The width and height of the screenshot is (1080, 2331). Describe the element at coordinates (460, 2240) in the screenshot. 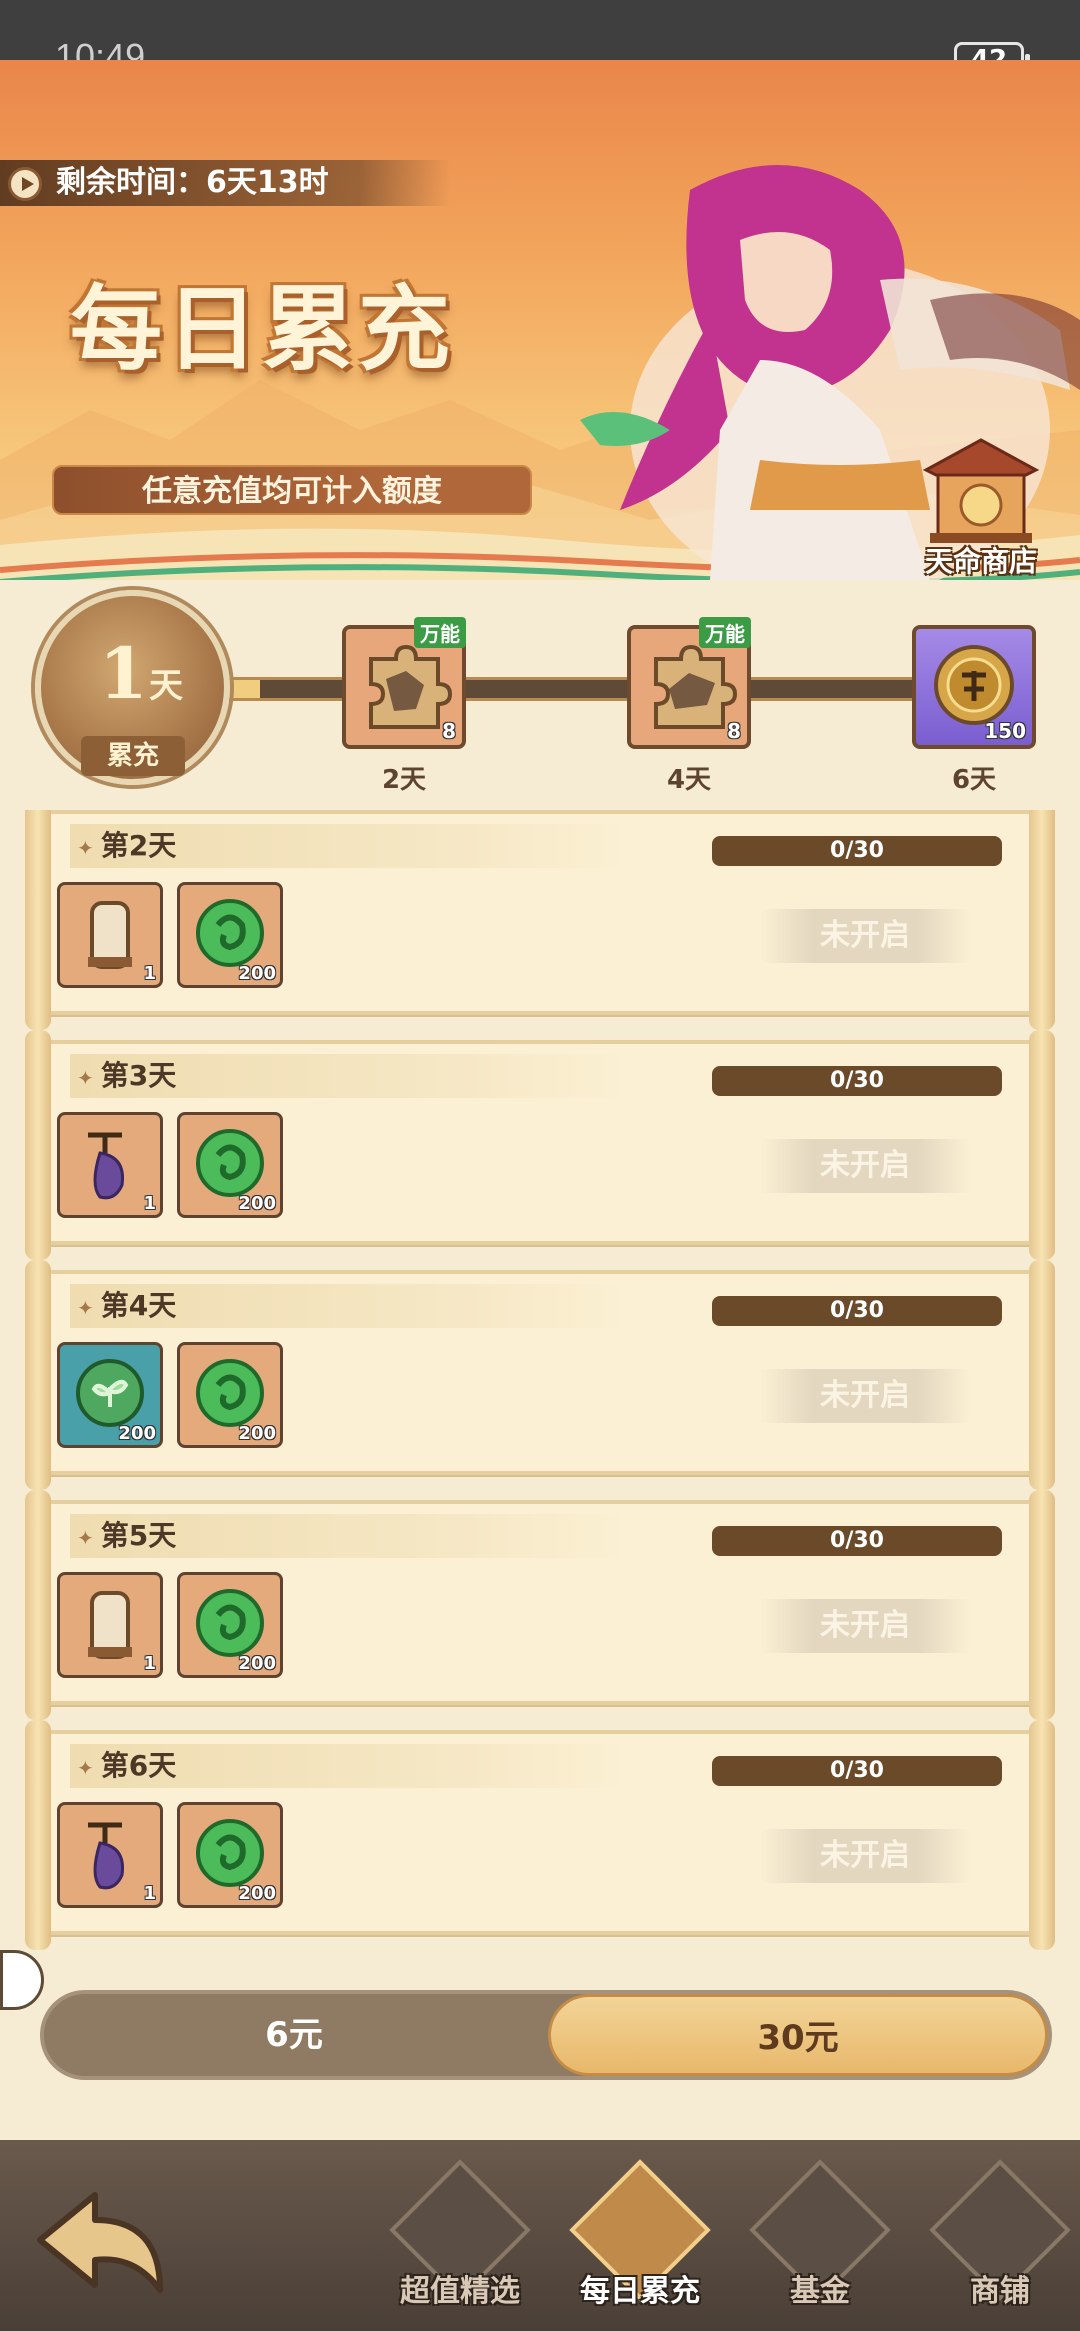

I see `nav-super-value: 超值精选` at that location.